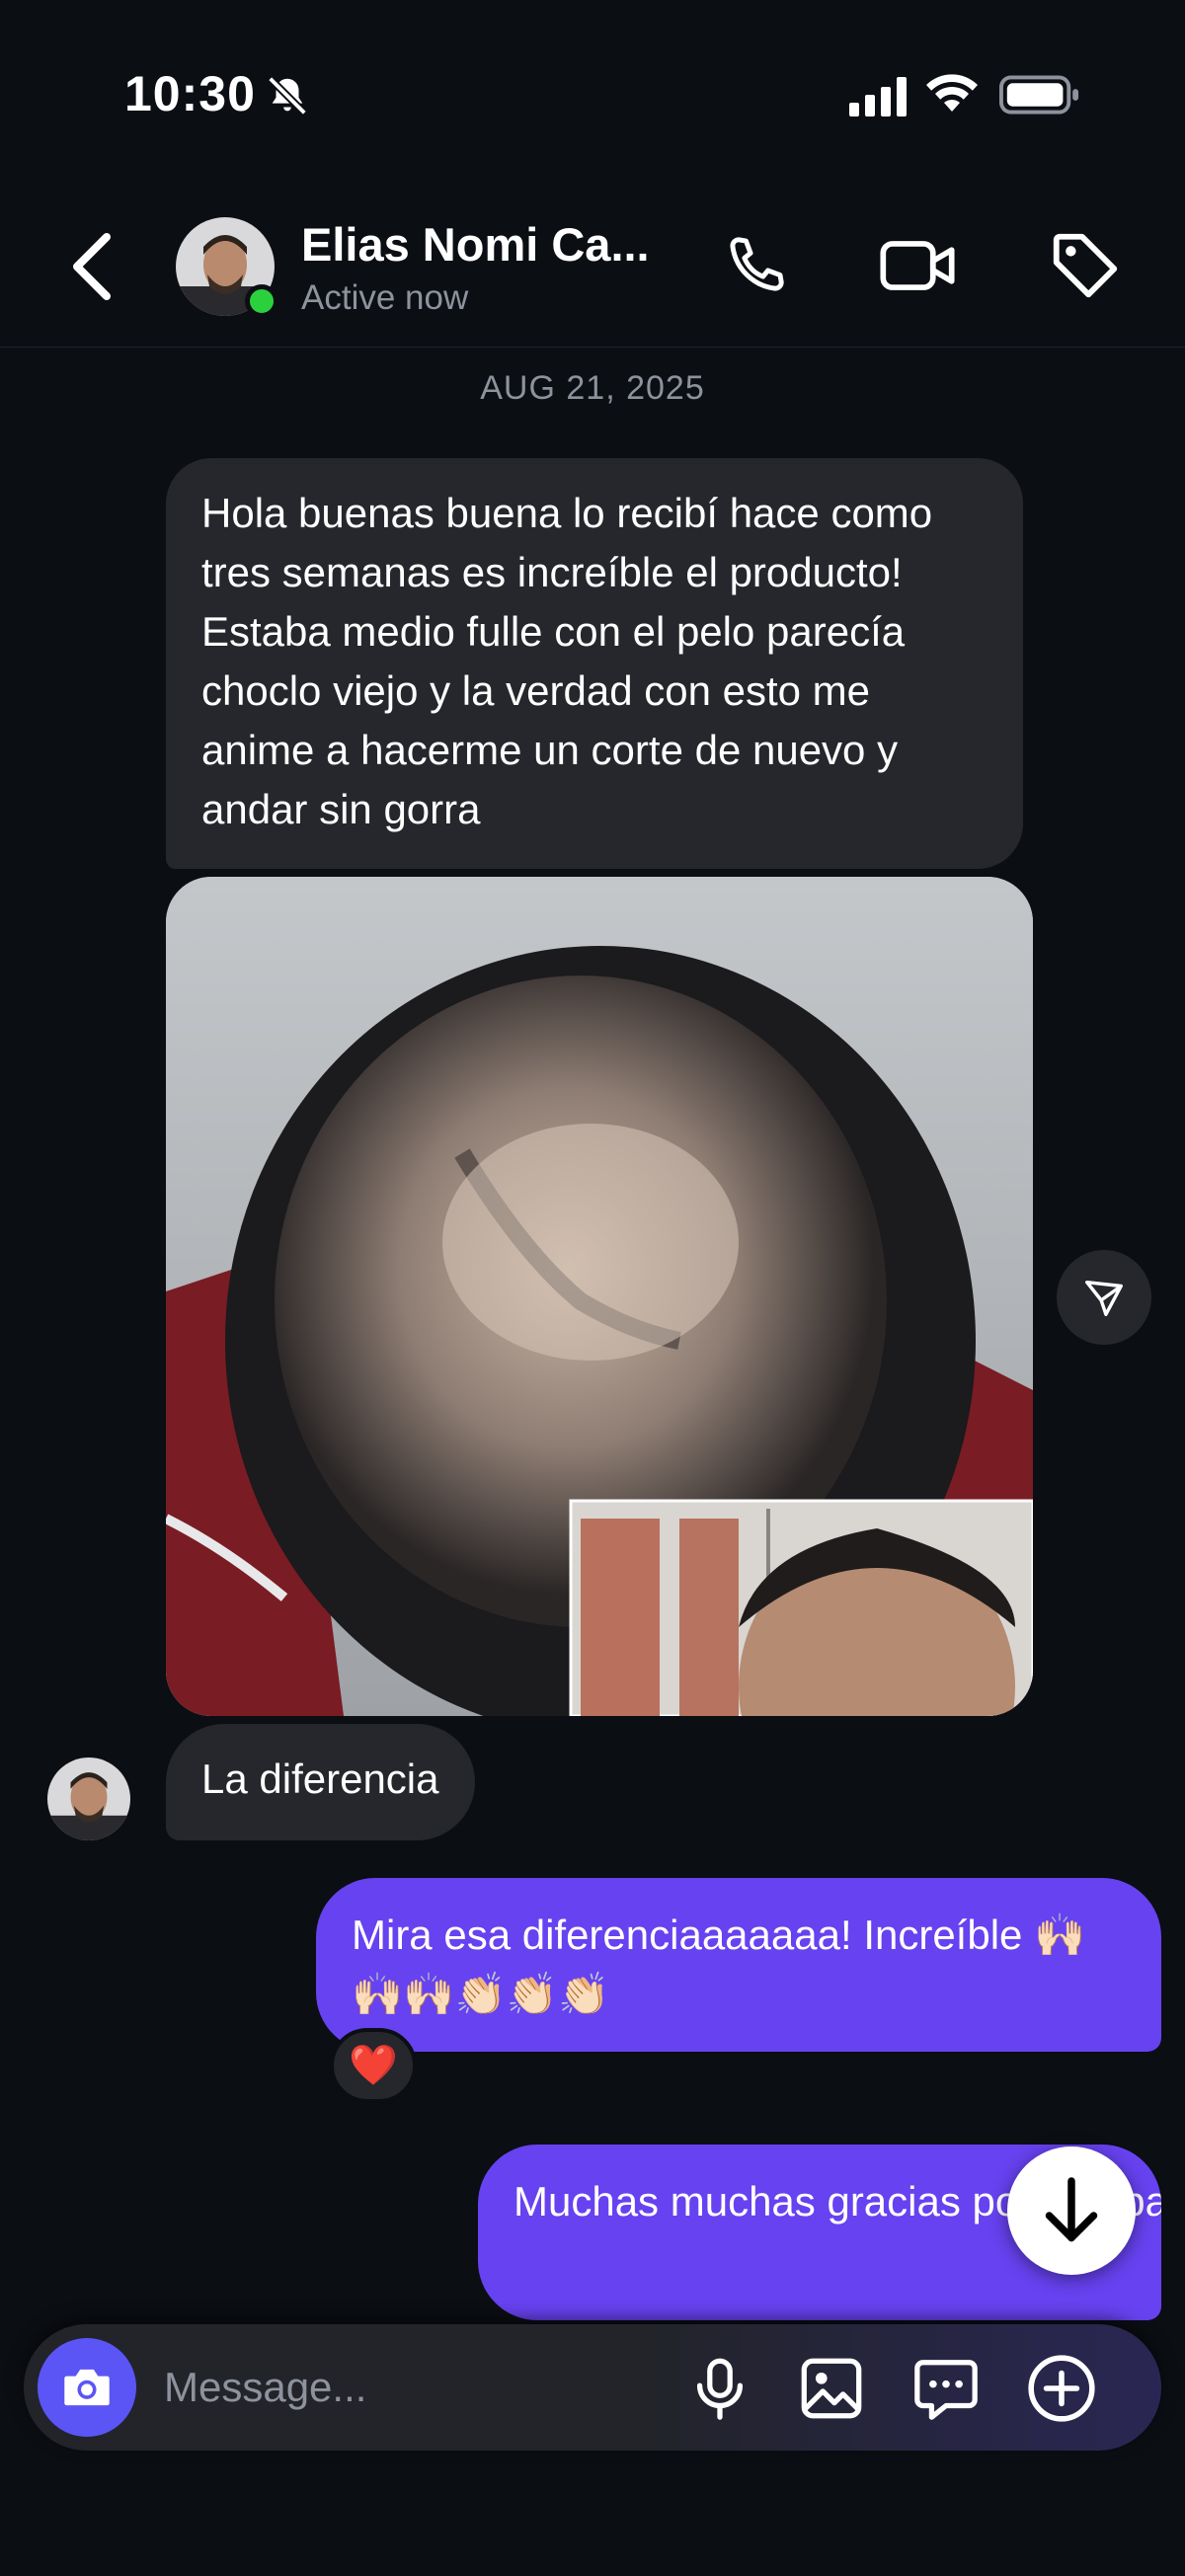  Describe the element at coordinates (1085, 265) in the screenshot. I see `tag-icon` at that location.